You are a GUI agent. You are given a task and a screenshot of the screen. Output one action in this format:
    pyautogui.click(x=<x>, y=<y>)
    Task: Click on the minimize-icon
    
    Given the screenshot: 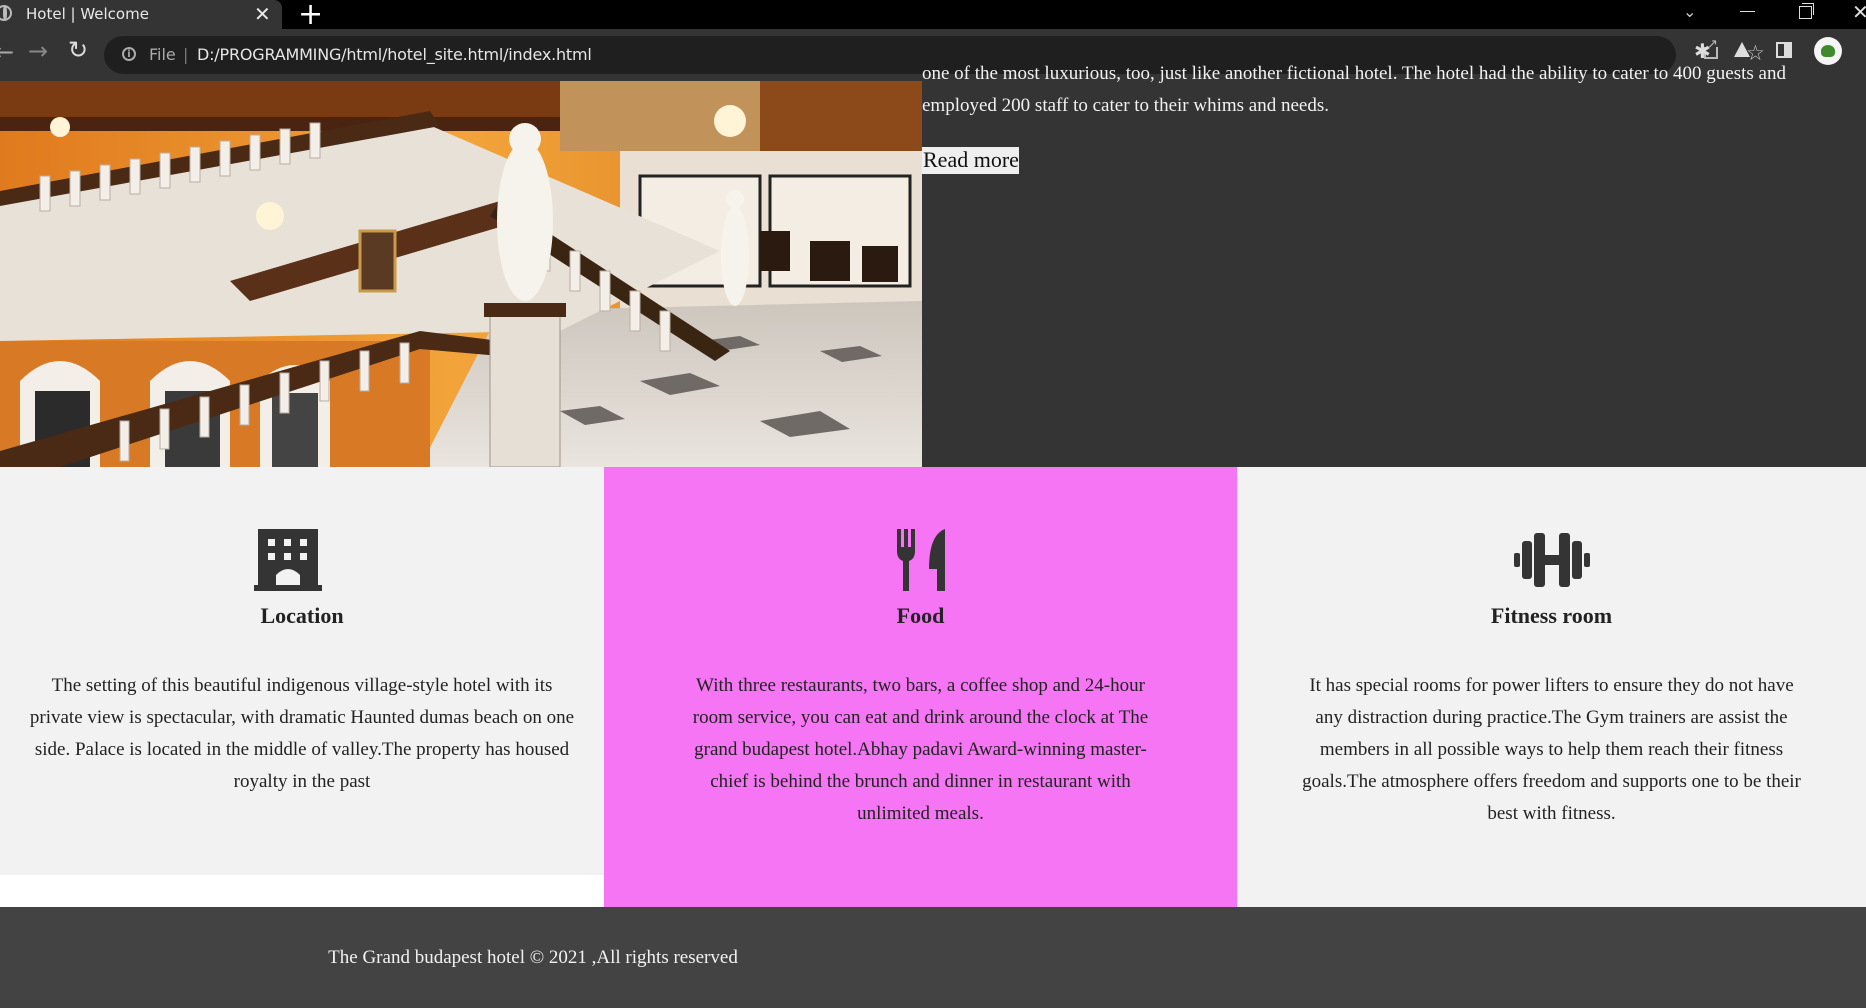 What is the action you would take?
    pyautogui.click(x=1747, y=12)
    